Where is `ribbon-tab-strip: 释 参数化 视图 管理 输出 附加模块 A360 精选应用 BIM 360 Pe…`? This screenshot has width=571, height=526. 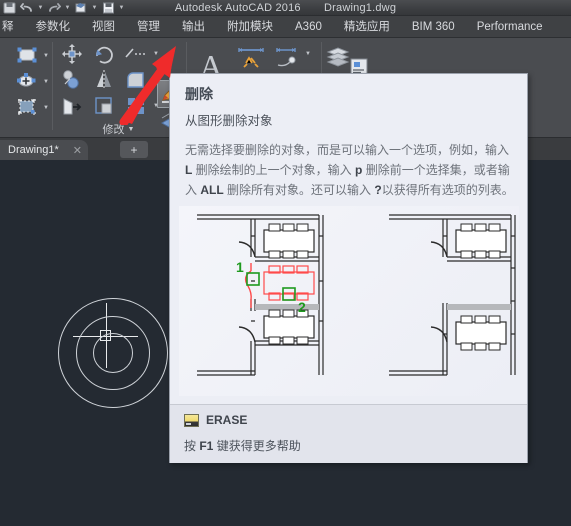 ribbon-tab-strip: 释 参数化 视图 管理 输出 附加模块 A360 精选应用 BIM 360 Pe… is located at coordinates (285, 27).